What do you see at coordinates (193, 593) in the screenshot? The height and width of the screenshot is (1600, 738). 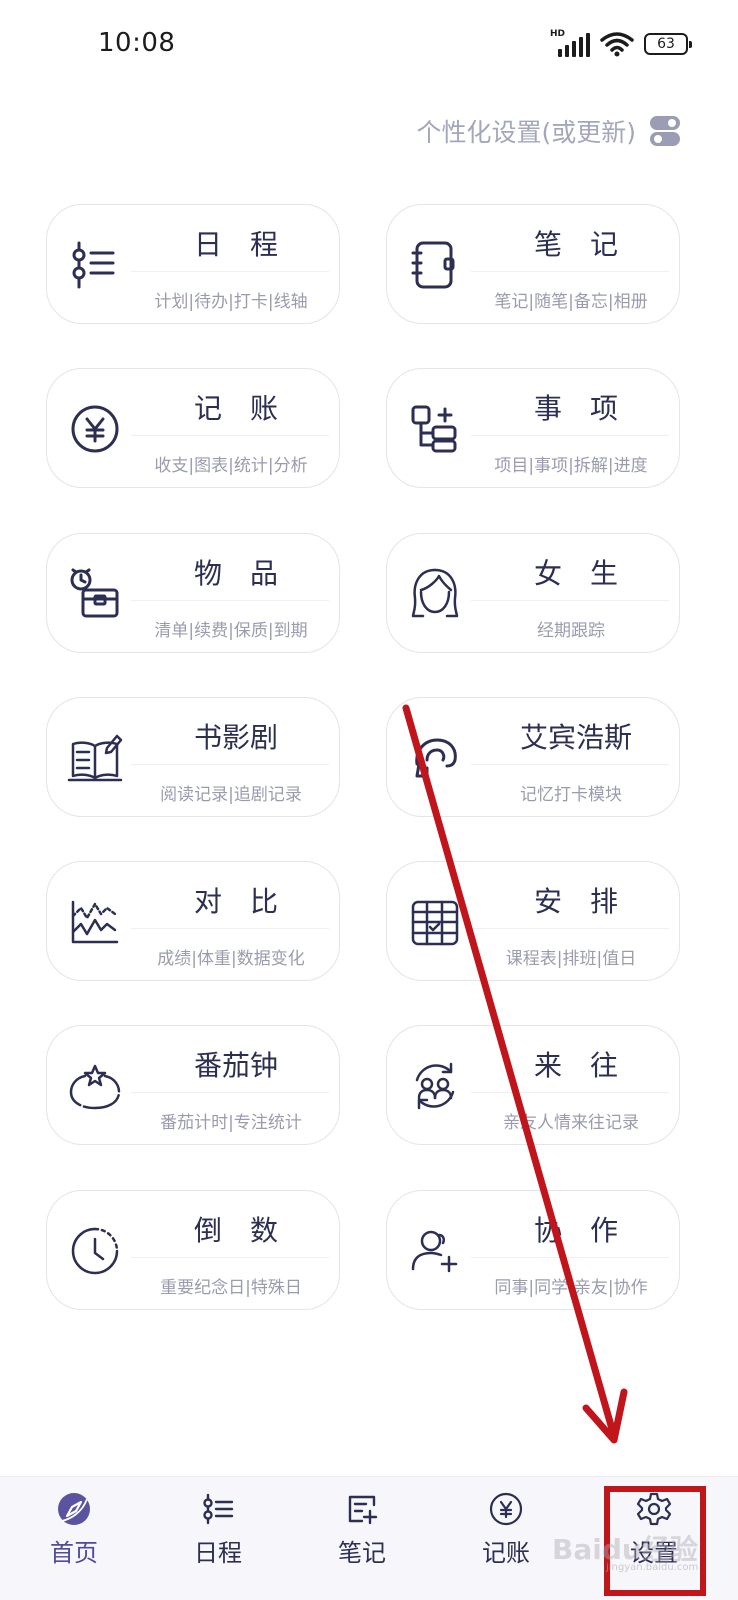 I see `module-card-items: 物 品 清单|续费|保质|到期` at bounding box center [193, 593].